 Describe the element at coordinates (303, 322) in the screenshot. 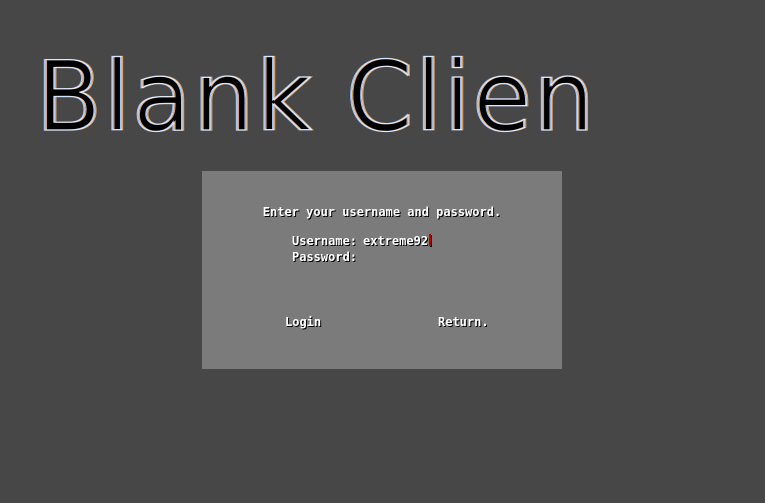

I see `login-button: Login` at that location.